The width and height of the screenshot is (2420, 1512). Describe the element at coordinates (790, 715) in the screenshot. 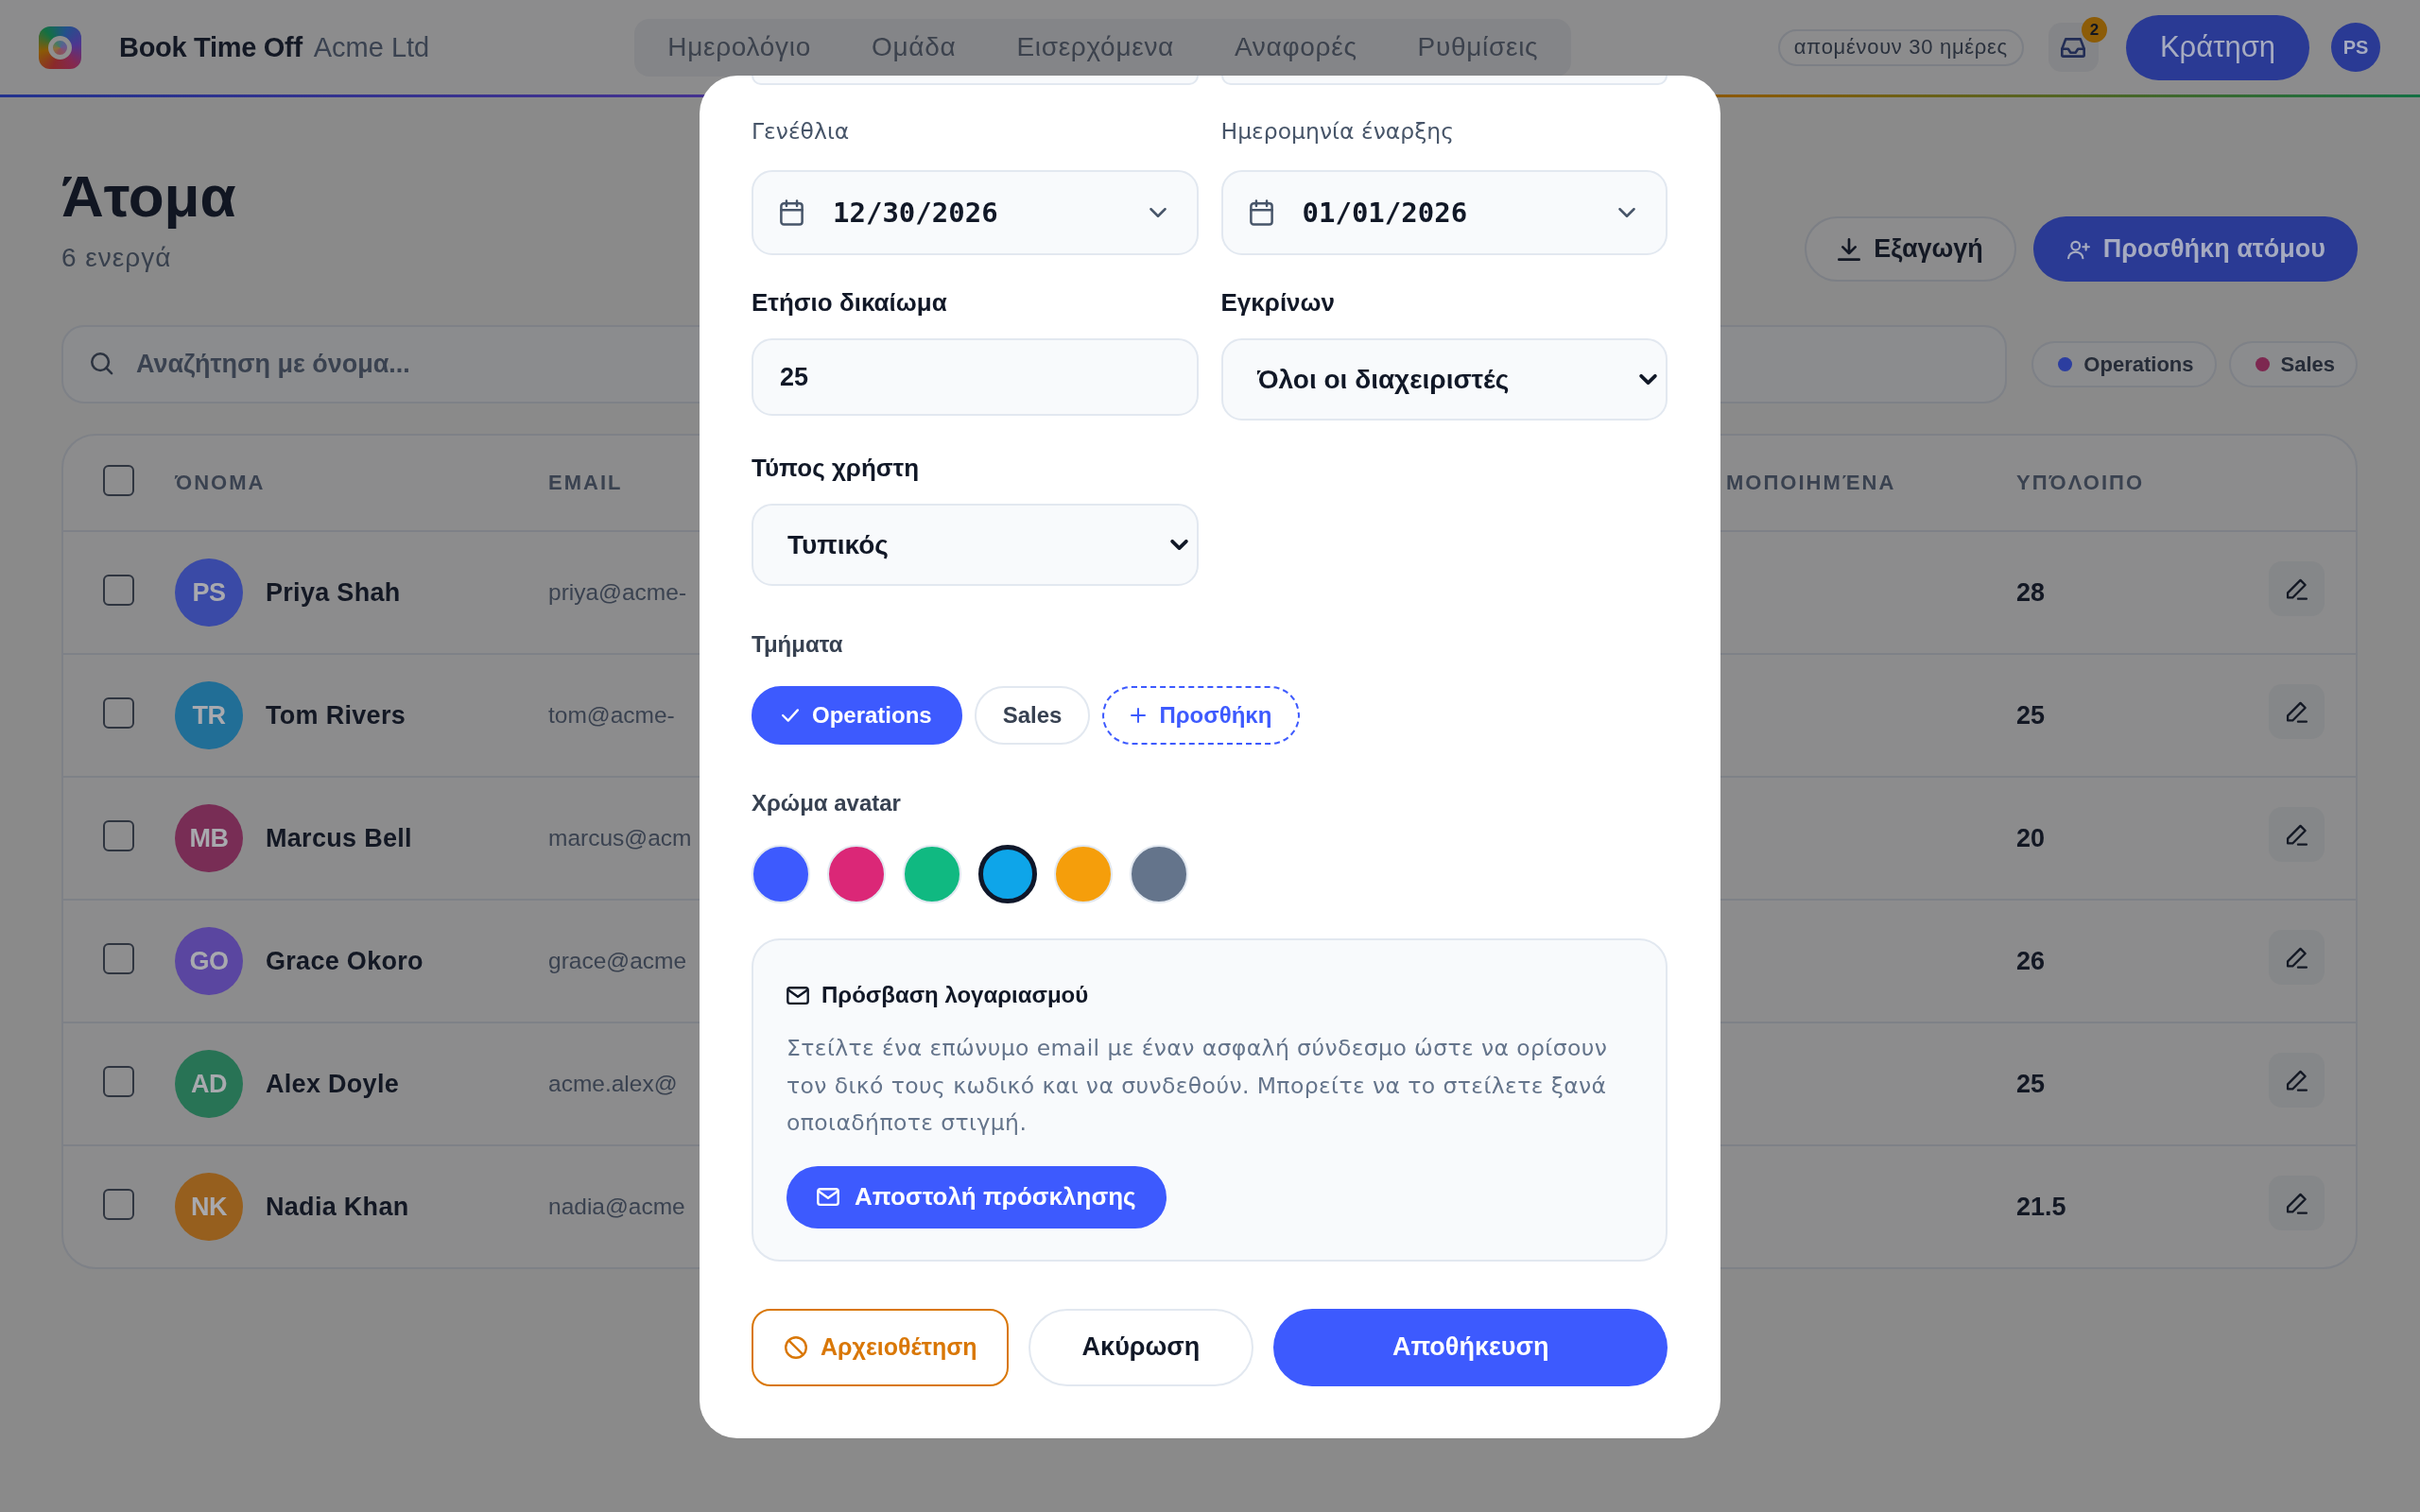

I see `check-icon` at that location.